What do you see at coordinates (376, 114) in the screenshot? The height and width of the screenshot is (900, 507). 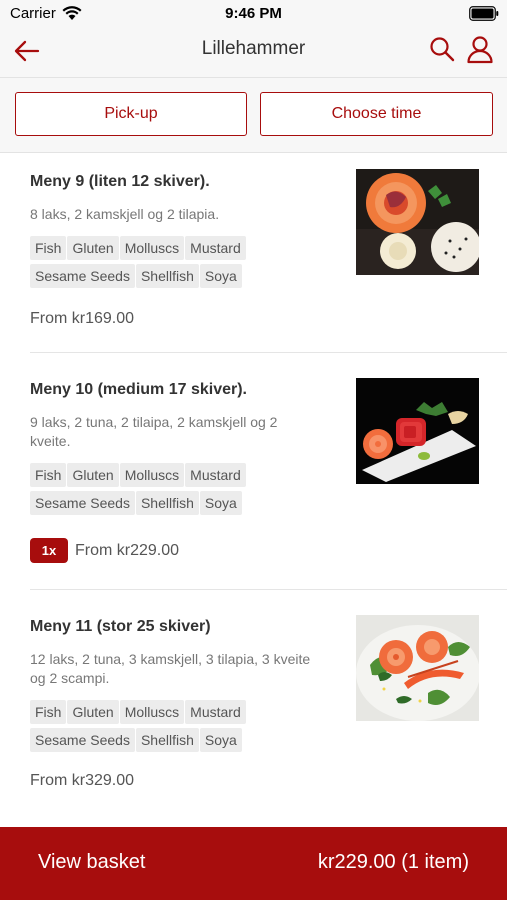 I see `choose-time-button: Choose time` at bounding box center [376, 114].